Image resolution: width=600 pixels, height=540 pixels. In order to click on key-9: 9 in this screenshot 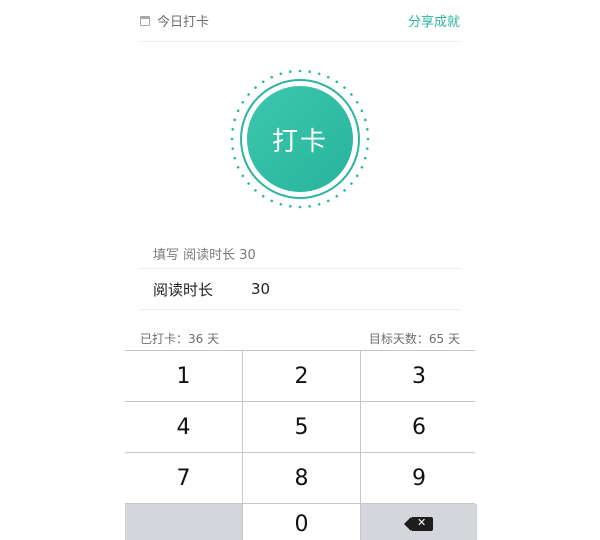, I will do `click(419, 478)`.